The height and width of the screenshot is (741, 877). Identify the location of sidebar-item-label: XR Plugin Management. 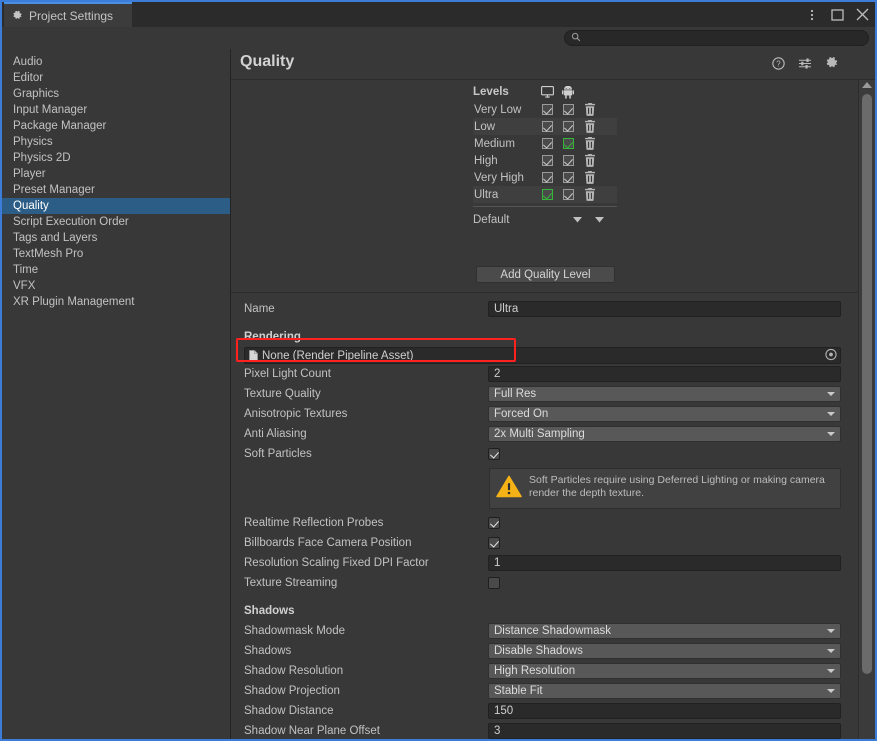
(74, 302).